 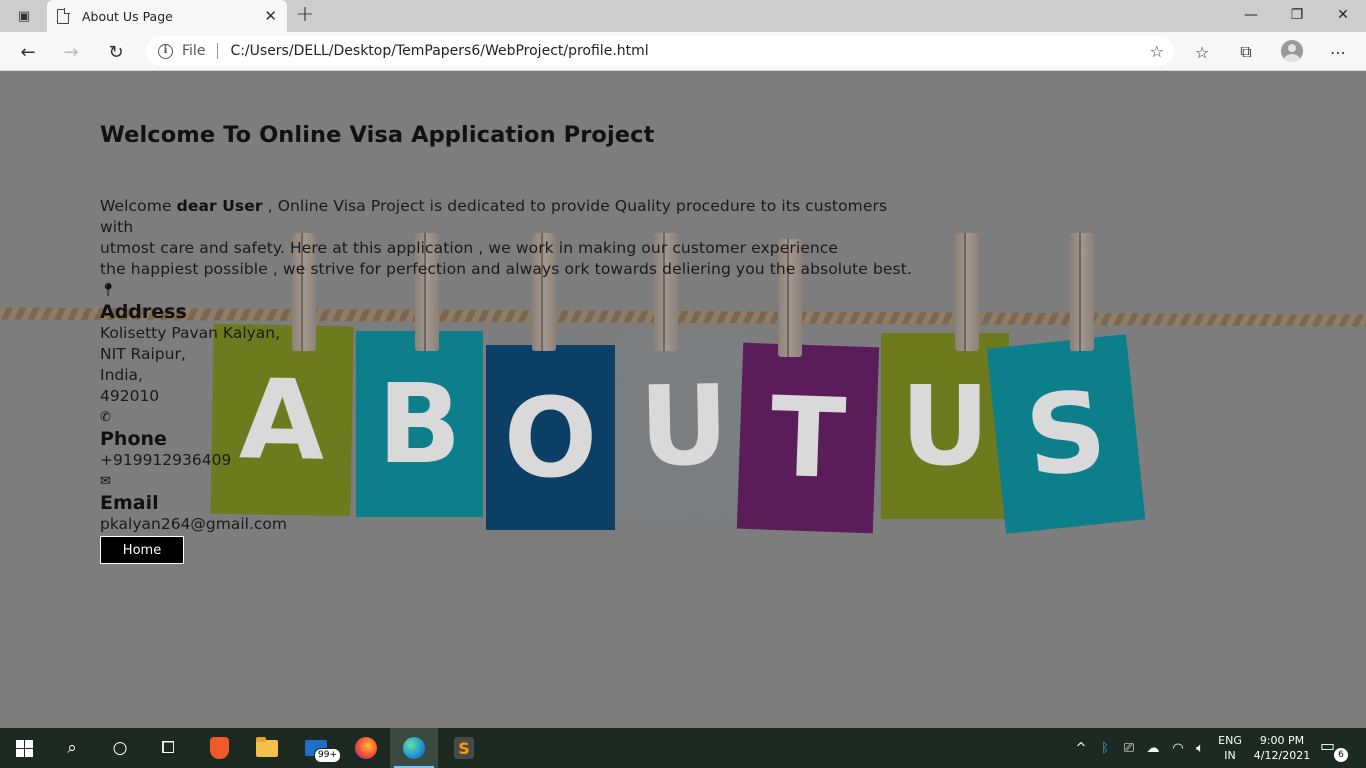 I want to click on map-marker-icon: 📍︎, so click(x=108, y=290).